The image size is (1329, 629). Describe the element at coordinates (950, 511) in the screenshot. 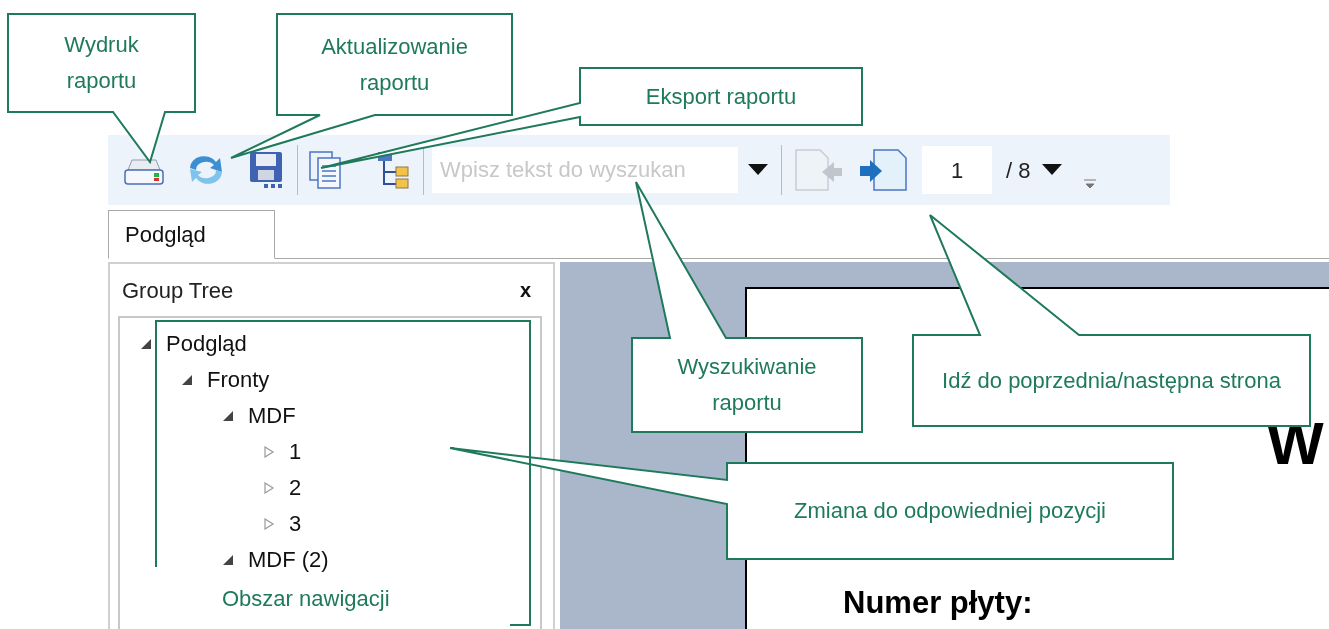

I see `callout-text: Zmiana do odpowiedniej pozycji` at that location.